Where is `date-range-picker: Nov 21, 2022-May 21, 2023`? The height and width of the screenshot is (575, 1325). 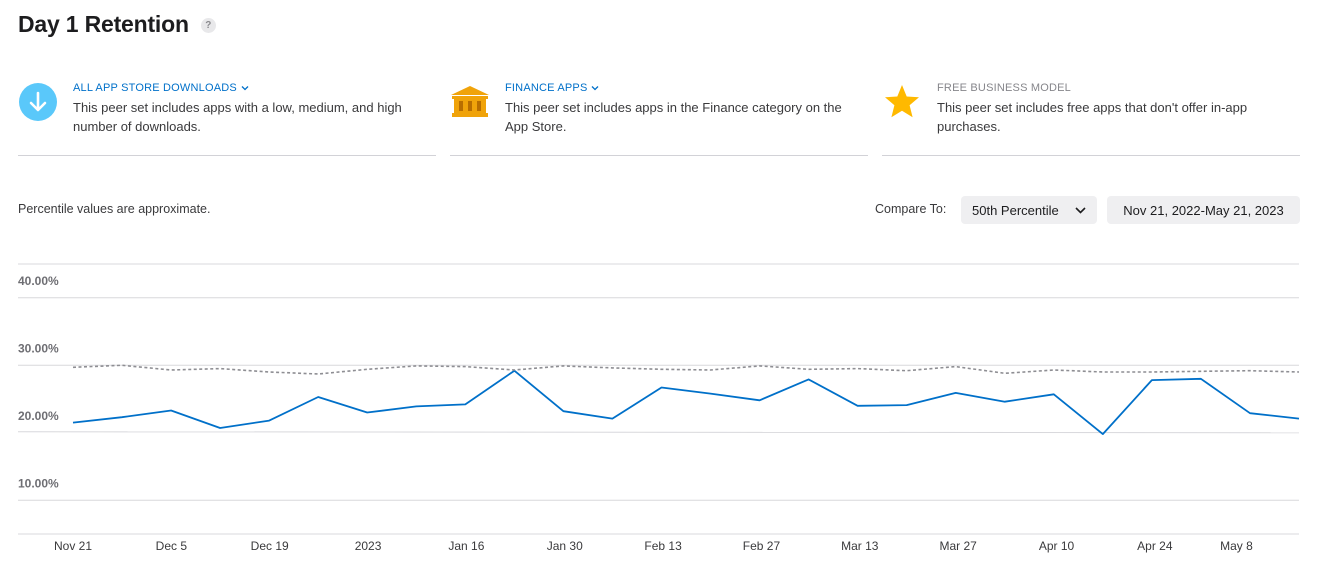 date-range-picker: Nov 21, 2022-May 21, 2023 is located at coordinates (1203, 210).